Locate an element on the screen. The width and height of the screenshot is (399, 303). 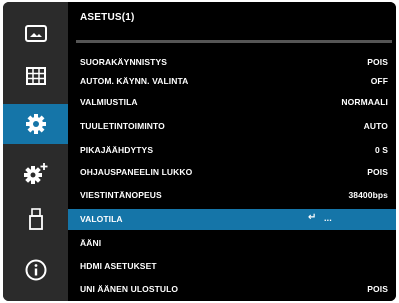
menu-row-control-panel-lock: OHJAUSPANEELIN LUKKO POIS is located at coordinates (232, 171).